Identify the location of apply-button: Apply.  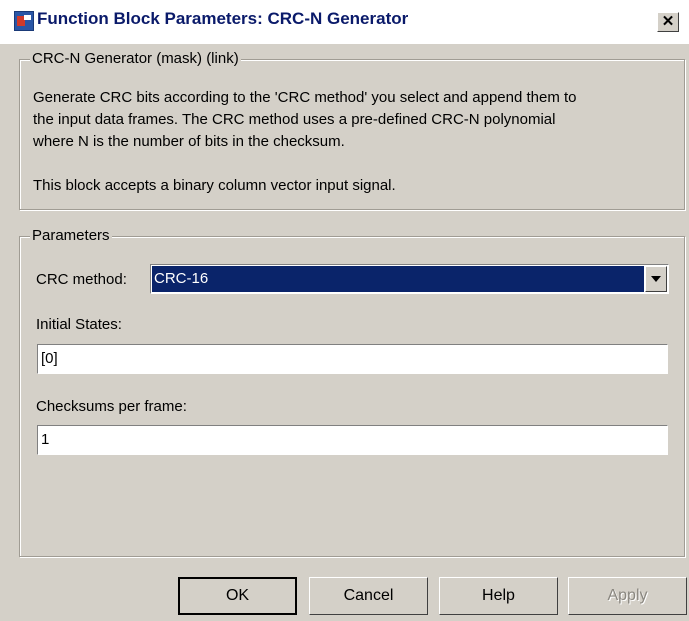
(627, 596).